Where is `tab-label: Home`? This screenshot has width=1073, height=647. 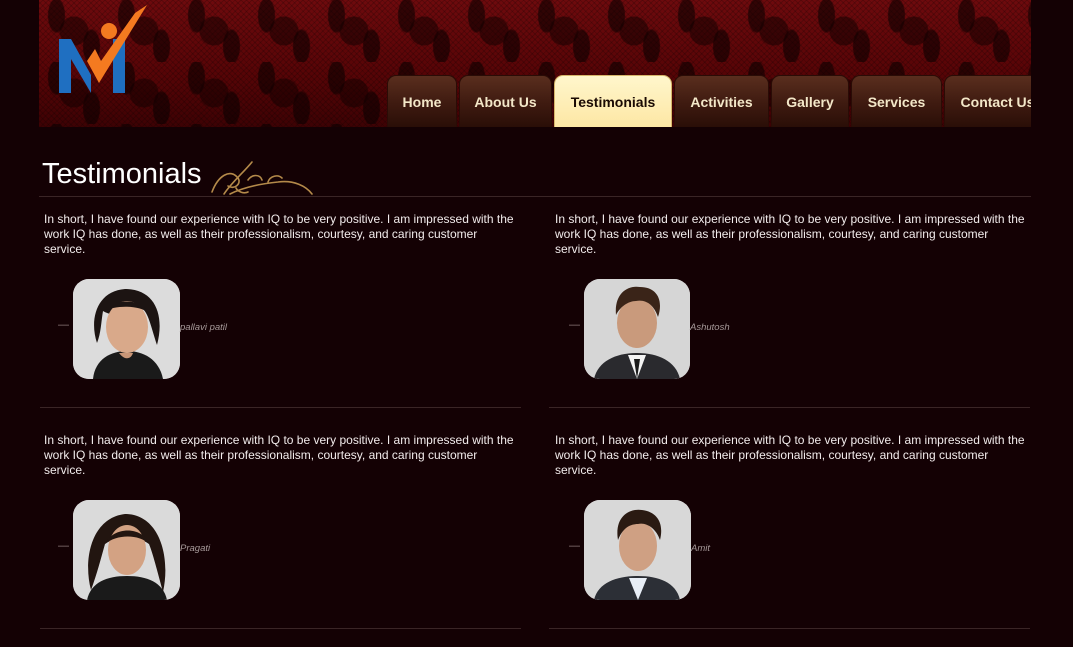
tab-label: Home is located at coordinates (422, 101).